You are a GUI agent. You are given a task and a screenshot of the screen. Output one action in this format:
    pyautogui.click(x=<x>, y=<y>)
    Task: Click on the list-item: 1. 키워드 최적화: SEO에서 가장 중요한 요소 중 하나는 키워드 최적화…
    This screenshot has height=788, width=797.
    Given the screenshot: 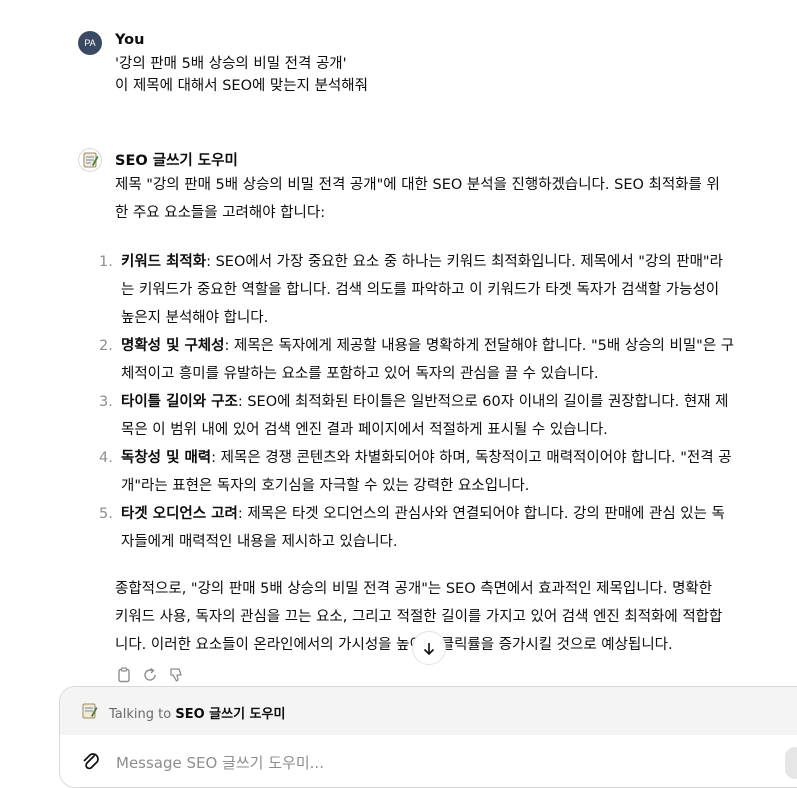 What is the action you would take?
    pyautogui.click(x=411, y=290)
    